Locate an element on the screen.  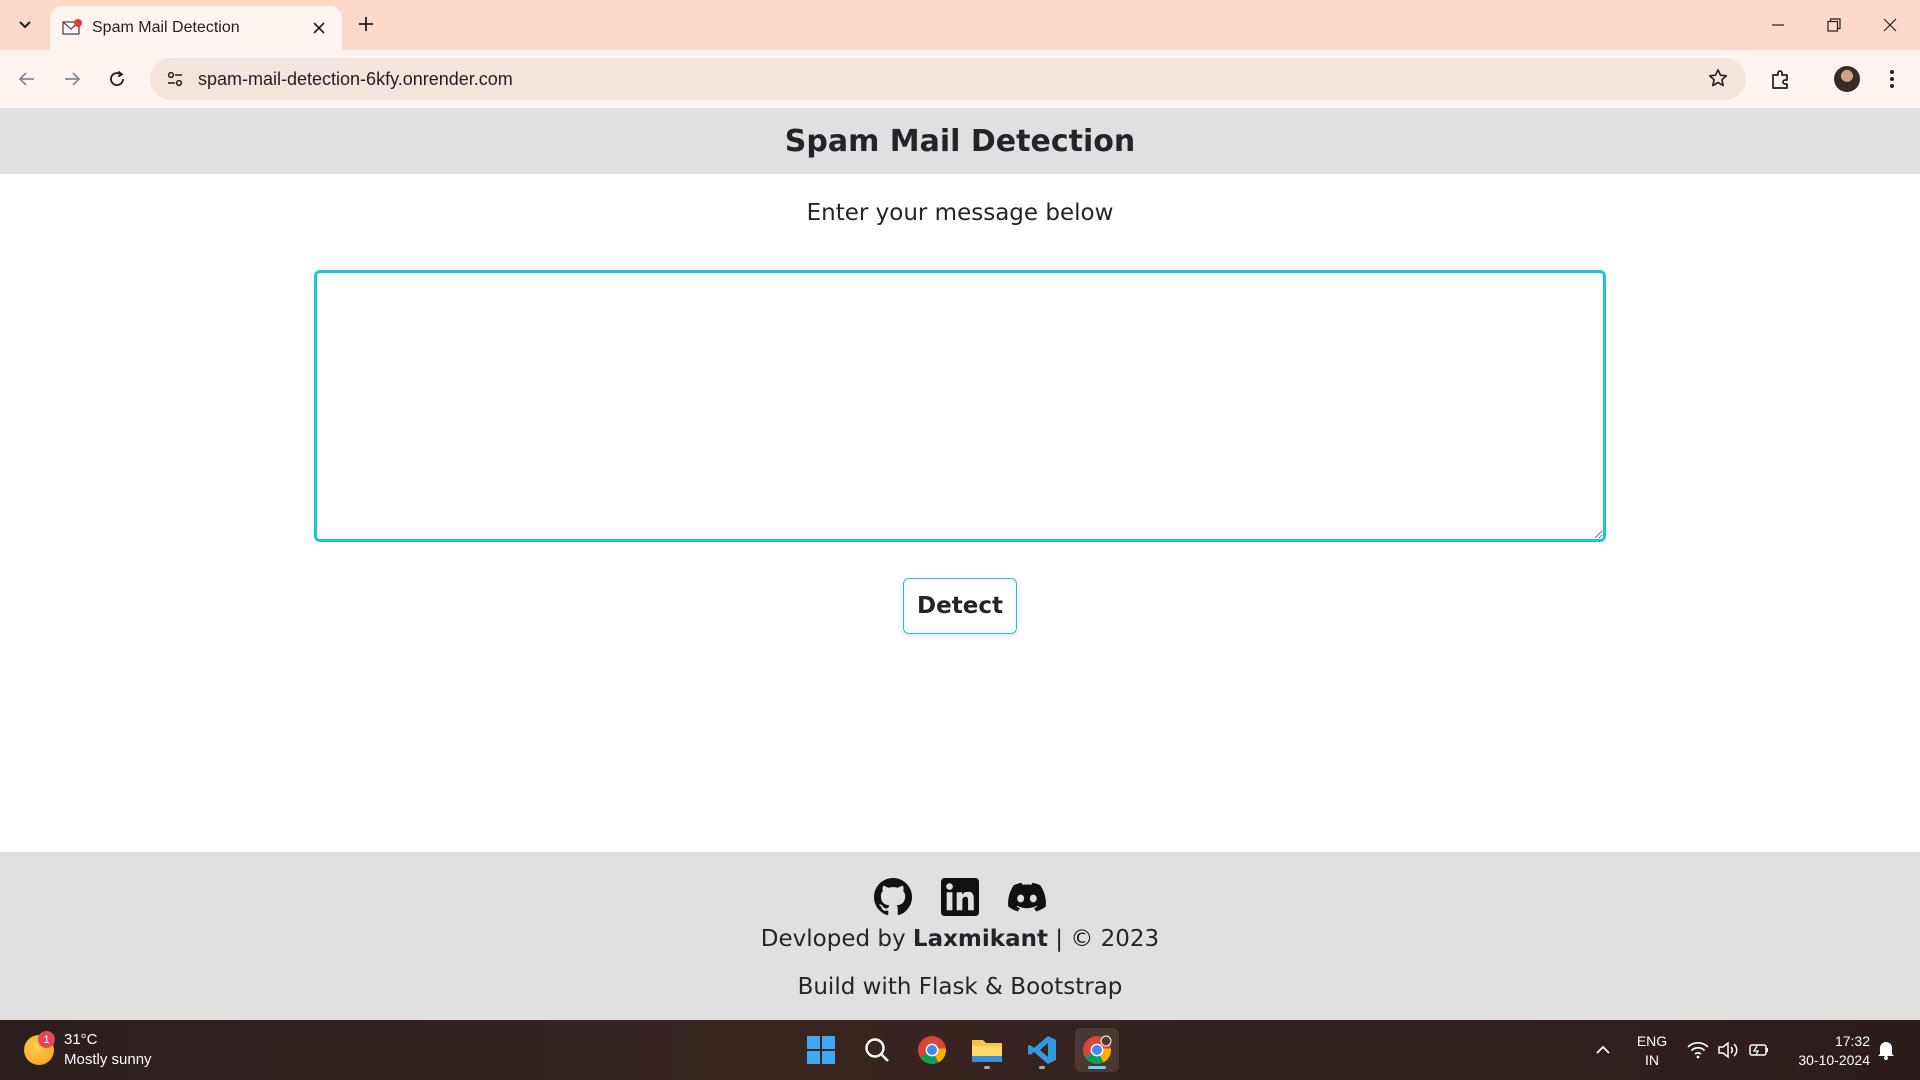
plus-icon is located at coordinates (366, 24).